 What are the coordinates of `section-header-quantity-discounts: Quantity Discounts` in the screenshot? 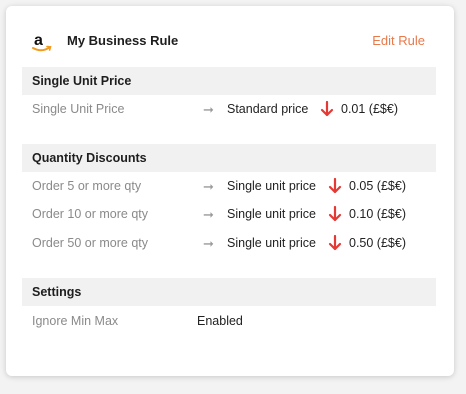 It's located at (229, 158).